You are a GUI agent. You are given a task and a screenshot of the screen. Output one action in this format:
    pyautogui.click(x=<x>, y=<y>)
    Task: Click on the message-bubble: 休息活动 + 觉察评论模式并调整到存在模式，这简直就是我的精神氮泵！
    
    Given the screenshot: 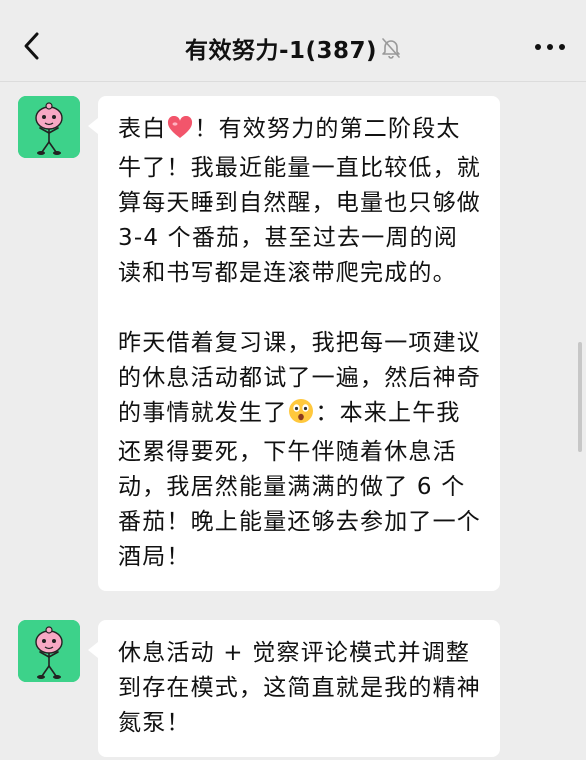 What is the action you would take?
    pyautogui.click(x=294, y=688)
    